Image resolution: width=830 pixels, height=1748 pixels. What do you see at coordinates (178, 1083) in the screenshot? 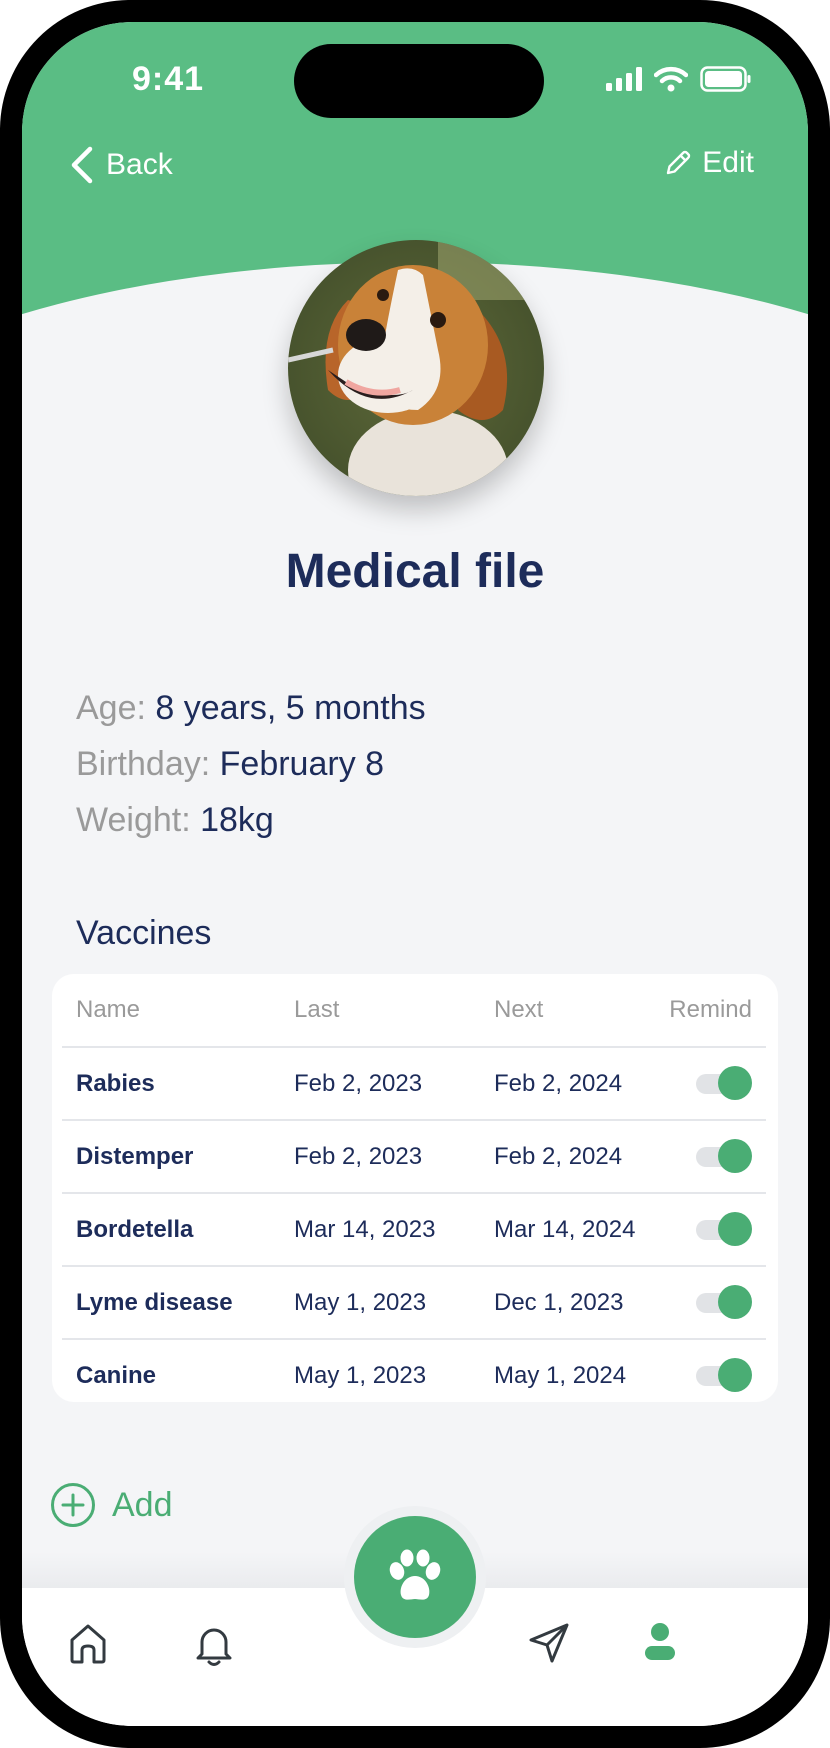
I see `vaccine-name: Rabies` at bounding box center [178, 1083].